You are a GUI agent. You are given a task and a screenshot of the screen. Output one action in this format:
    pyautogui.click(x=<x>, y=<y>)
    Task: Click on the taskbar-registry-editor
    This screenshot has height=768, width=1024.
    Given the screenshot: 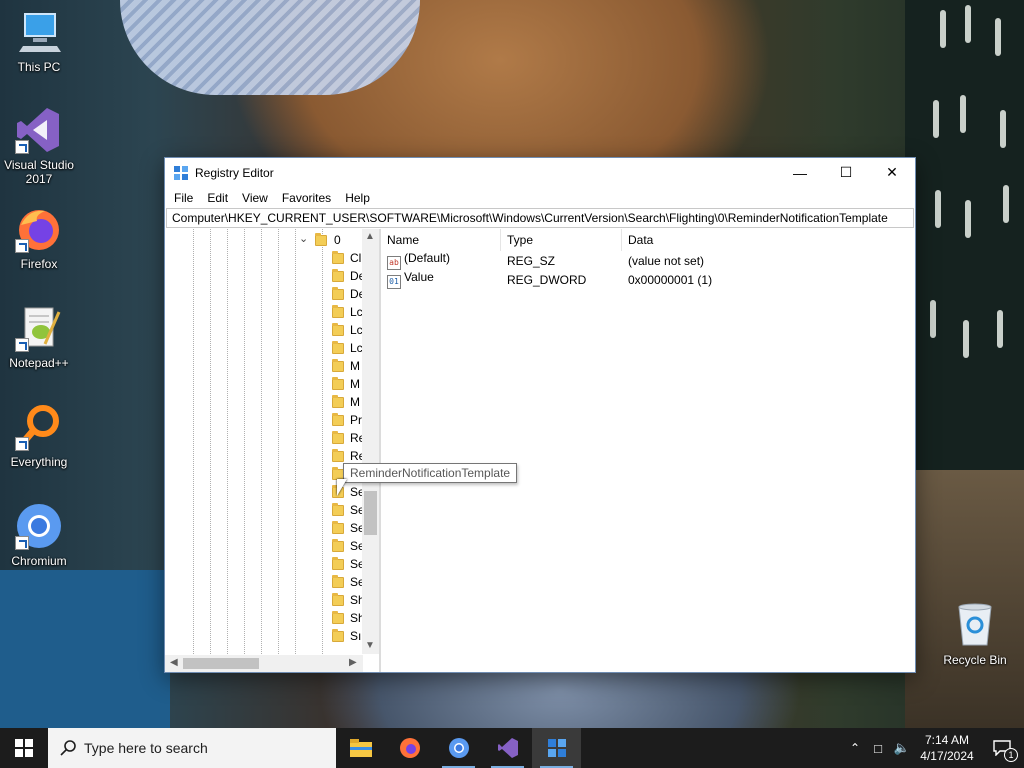 What is the action you would take?
    pyautogui.click(x=556, y=748)
    